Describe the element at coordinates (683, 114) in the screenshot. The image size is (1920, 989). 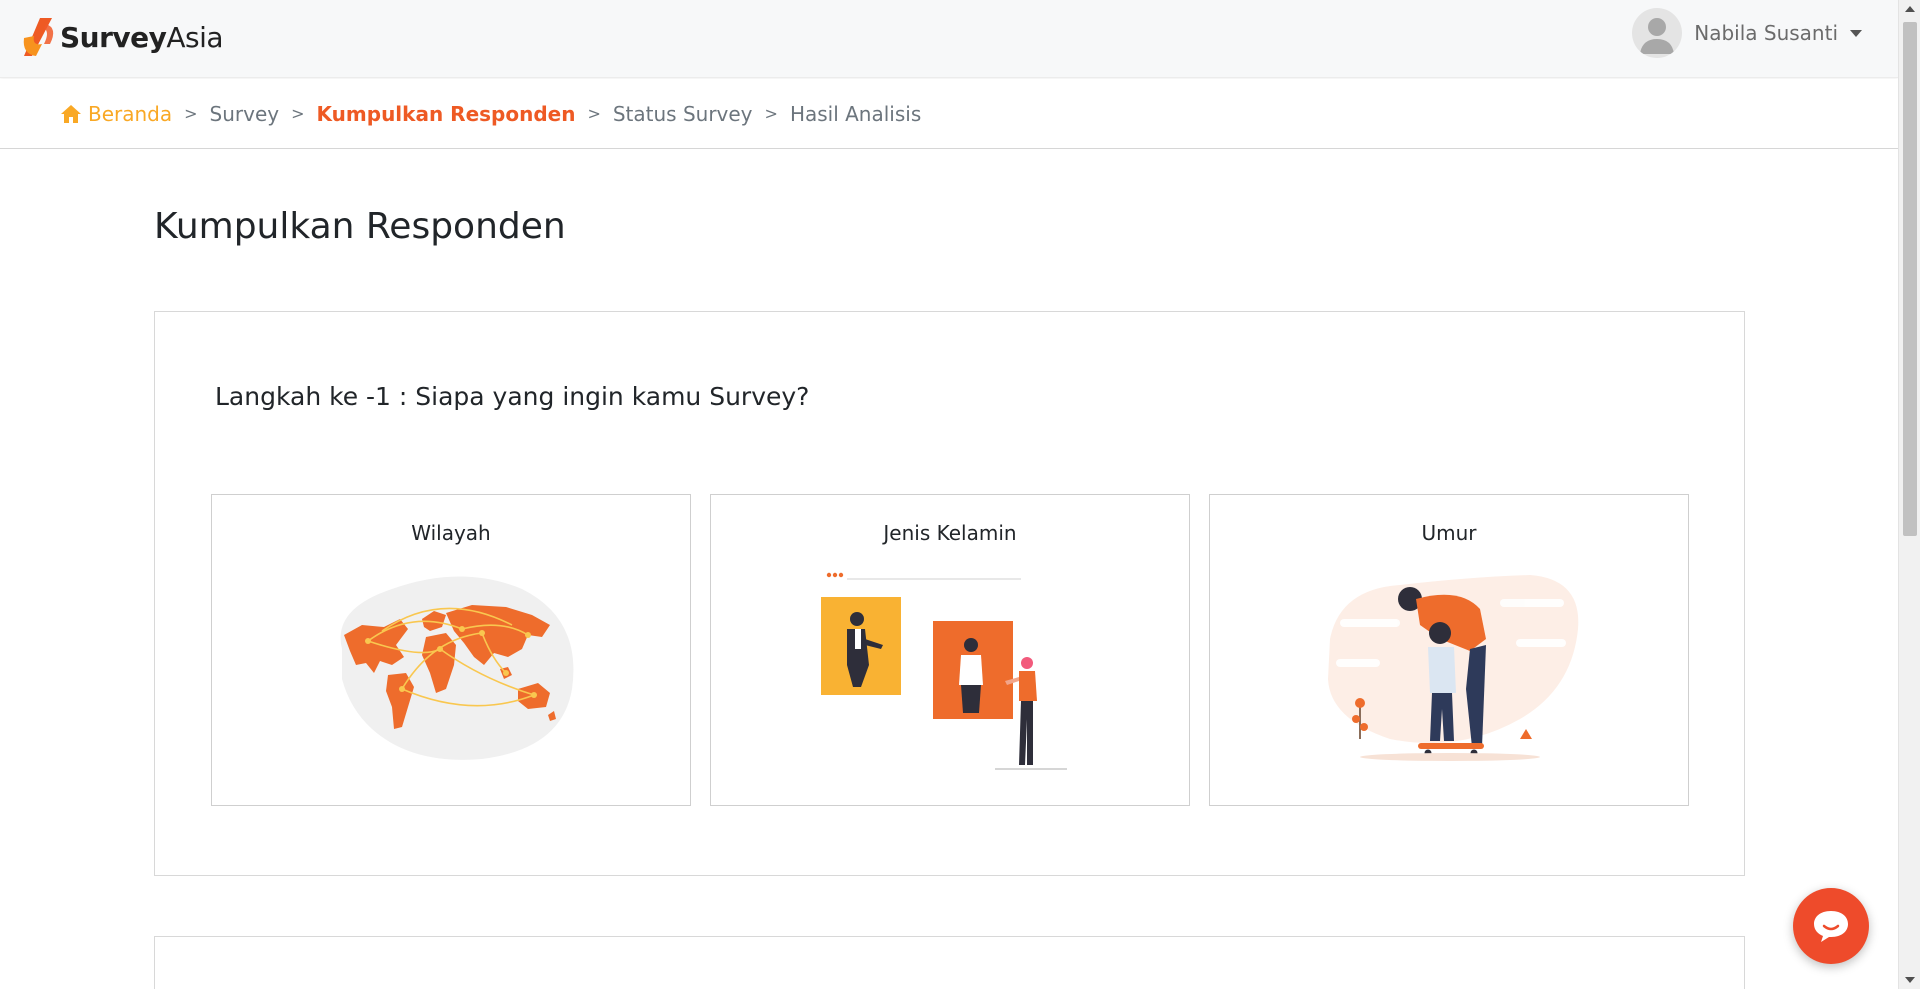
I see `breadcrumb-item-status-survey: Status Survey` at that location.